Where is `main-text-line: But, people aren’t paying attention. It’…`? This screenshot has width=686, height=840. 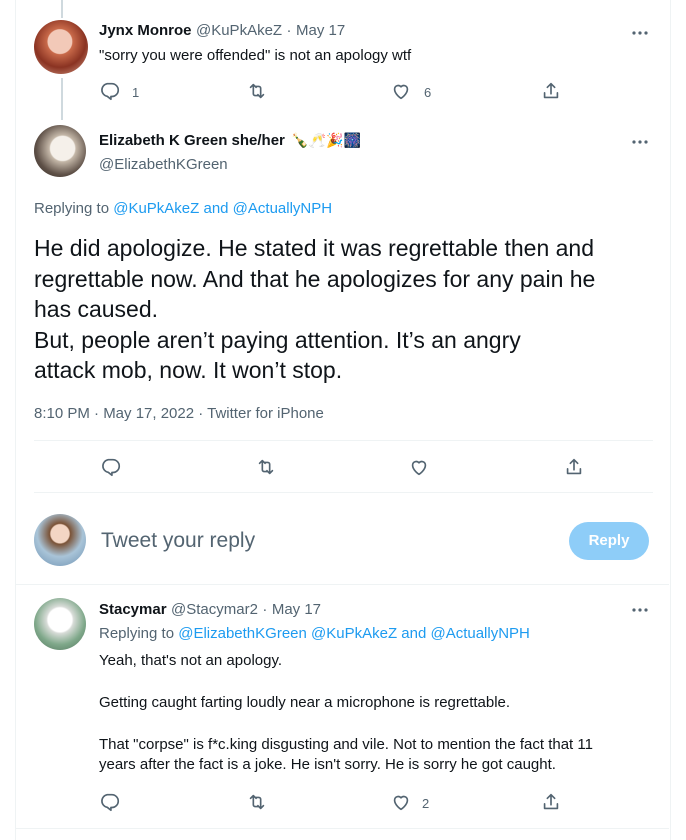 main-text-line: But, people aren’t paying attention. It’… is located at coordinates (277, 339).